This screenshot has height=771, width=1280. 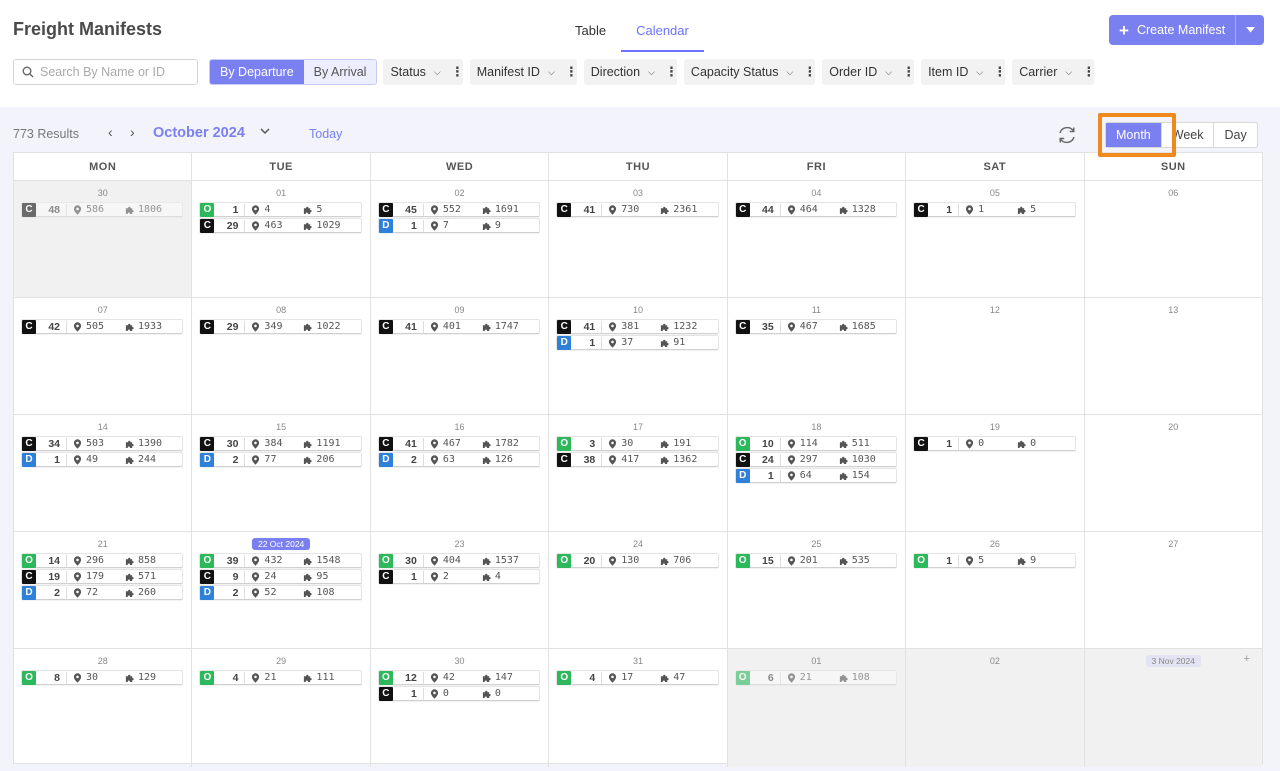 What do you see at coordinates (994, 239) in the screenshot?
I see `day-cell: 05 C 1 1 5` at bounding box center [994, 239].